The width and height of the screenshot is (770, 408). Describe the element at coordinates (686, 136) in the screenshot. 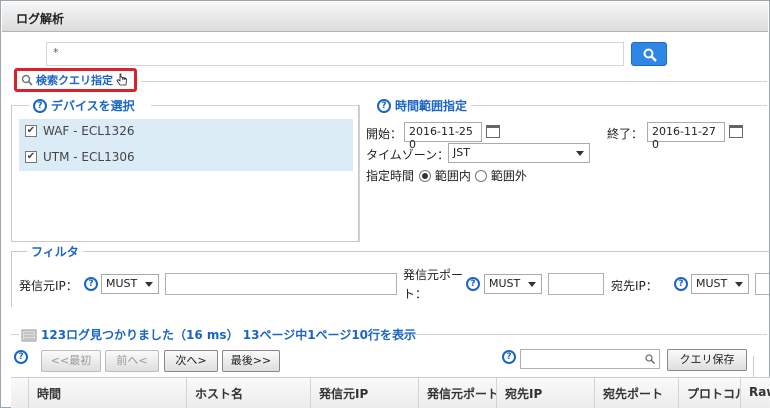

I see `end-date-field: 2016-11-27 0` at that location.